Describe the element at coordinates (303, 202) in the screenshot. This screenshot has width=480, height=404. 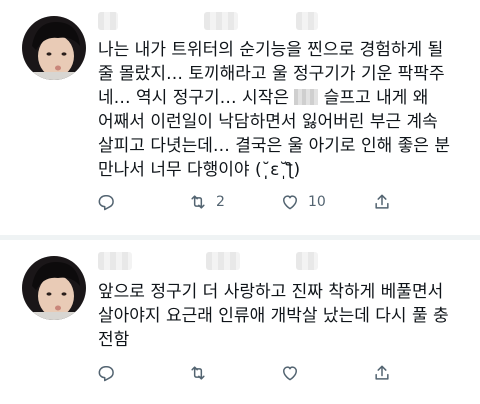
I see `like-button: 10` at that location.